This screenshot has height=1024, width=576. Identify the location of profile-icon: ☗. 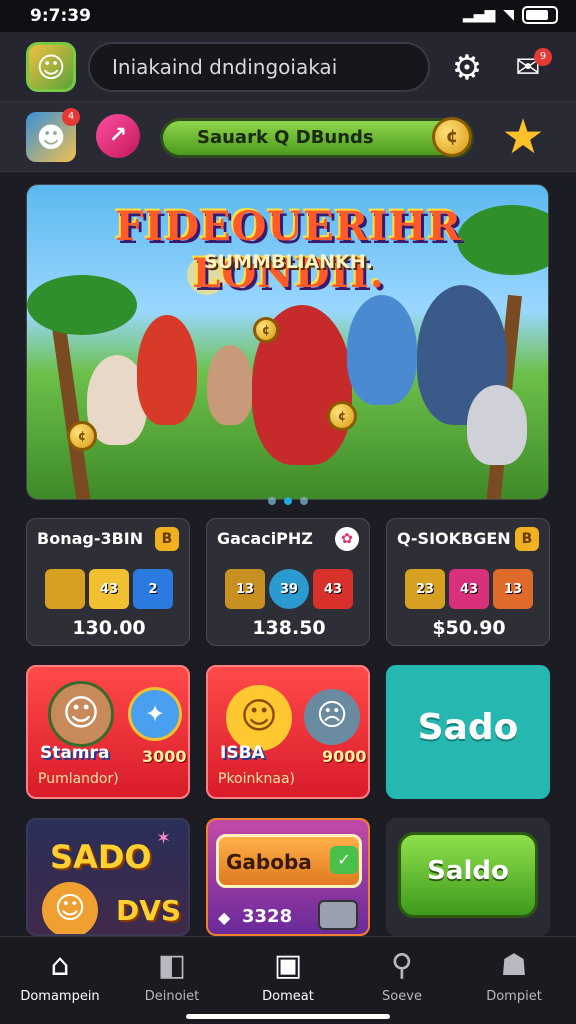
(514, 965).